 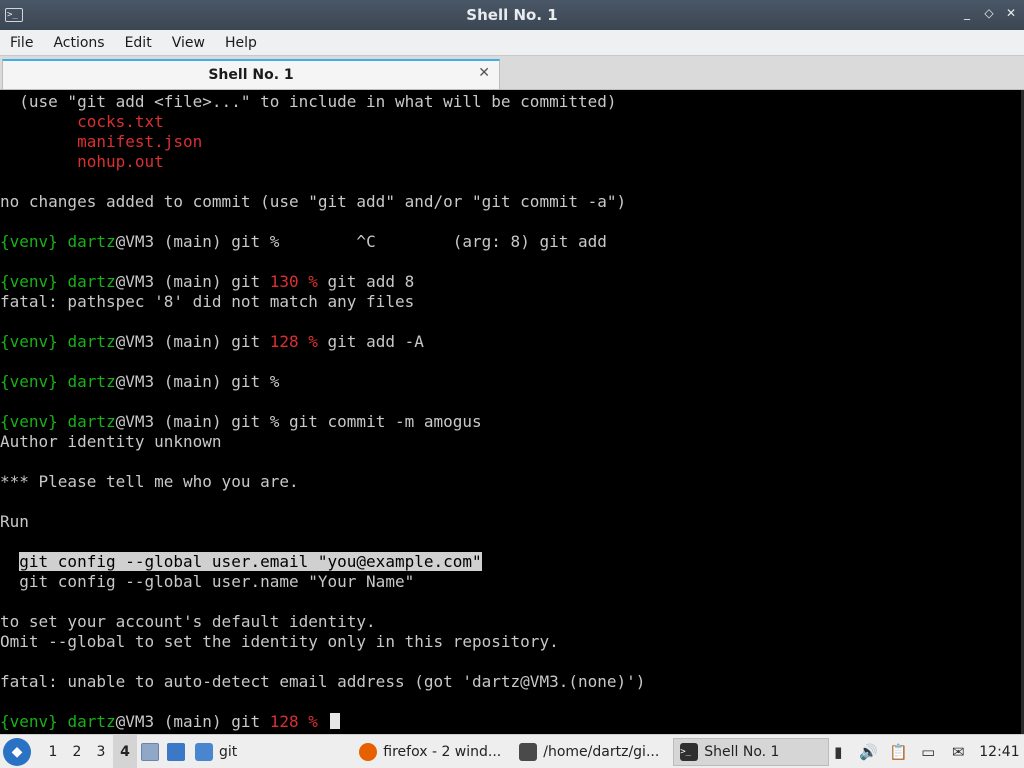 What do you see at coordinates (967, 13) in the screenshot?
I see `minimize-button: _` at bounding box center [967, 13].